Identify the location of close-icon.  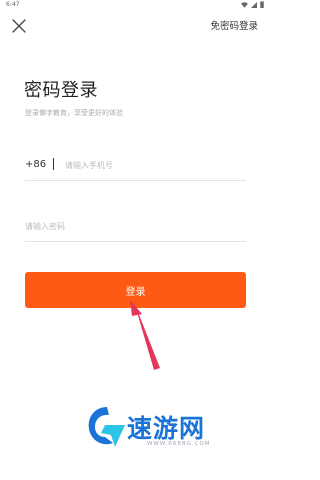
(19, 26).